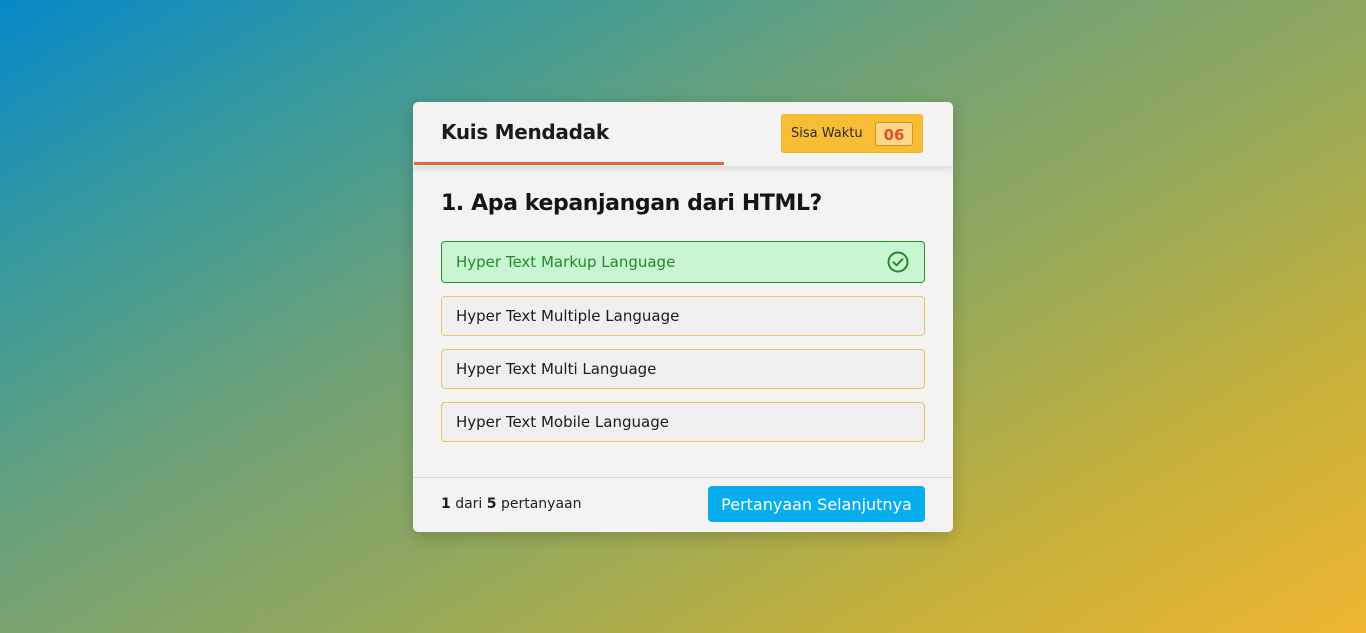 Image resolution: width=1366 pixels, height=633 pixels. What do you see at coordinates (894, 134) in the screenshot?
I see `timer-seconds: 06` at bounding box center [894, 134].